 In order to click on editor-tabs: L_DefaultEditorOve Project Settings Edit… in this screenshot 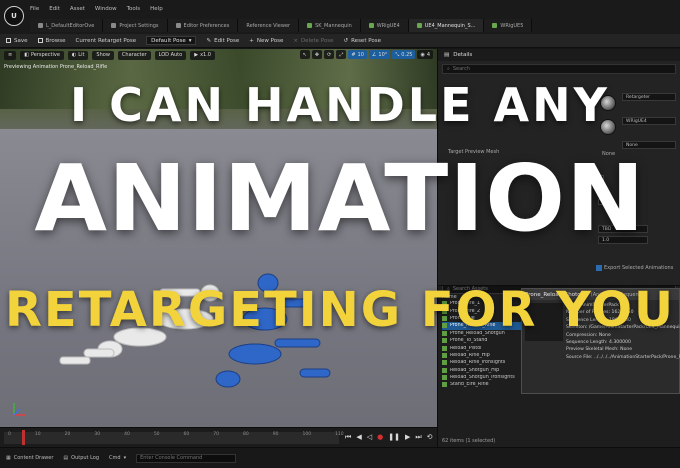, I will do `click(281, 25)`.